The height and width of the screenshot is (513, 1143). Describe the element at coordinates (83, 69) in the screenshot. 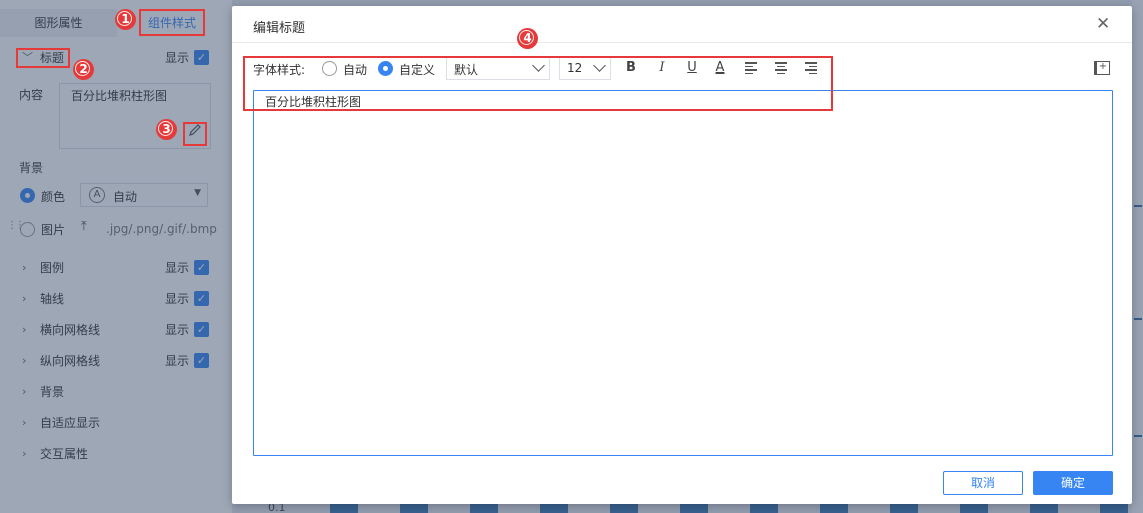

I see `annotation-badge-2: 2` at that location.